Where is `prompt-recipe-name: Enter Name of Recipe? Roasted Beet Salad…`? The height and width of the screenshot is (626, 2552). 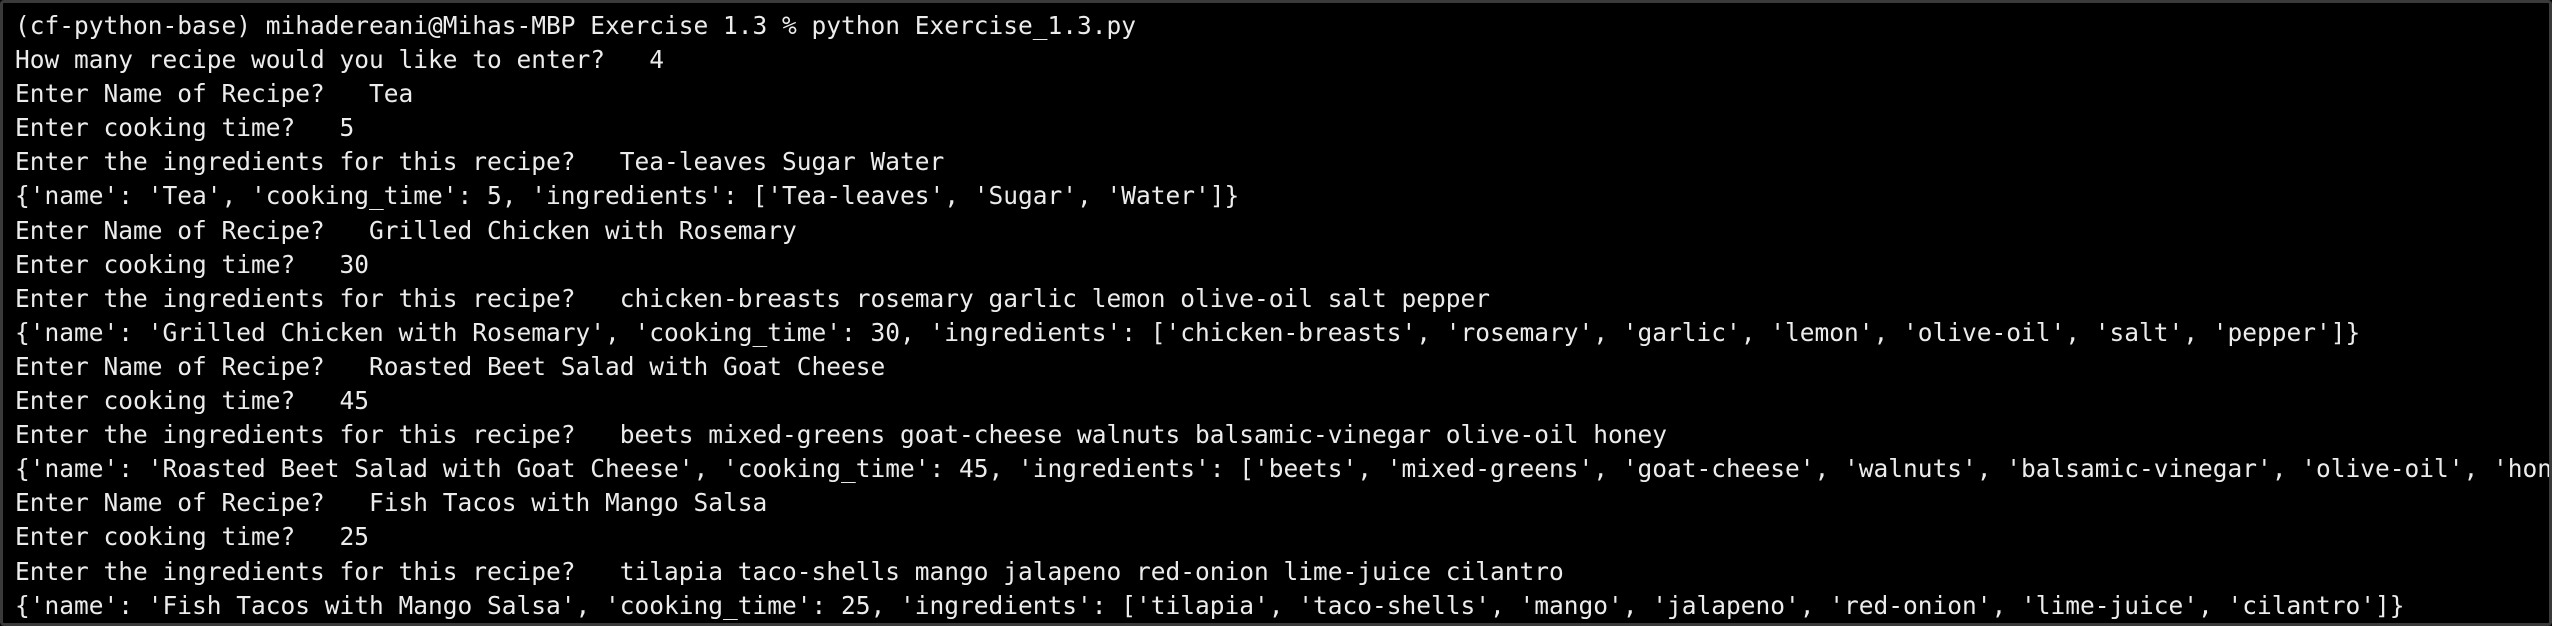 prompt-recipe-name: Enter Name of Recipe? Roasted Beet Salad… is located at coordinates (450, 366).